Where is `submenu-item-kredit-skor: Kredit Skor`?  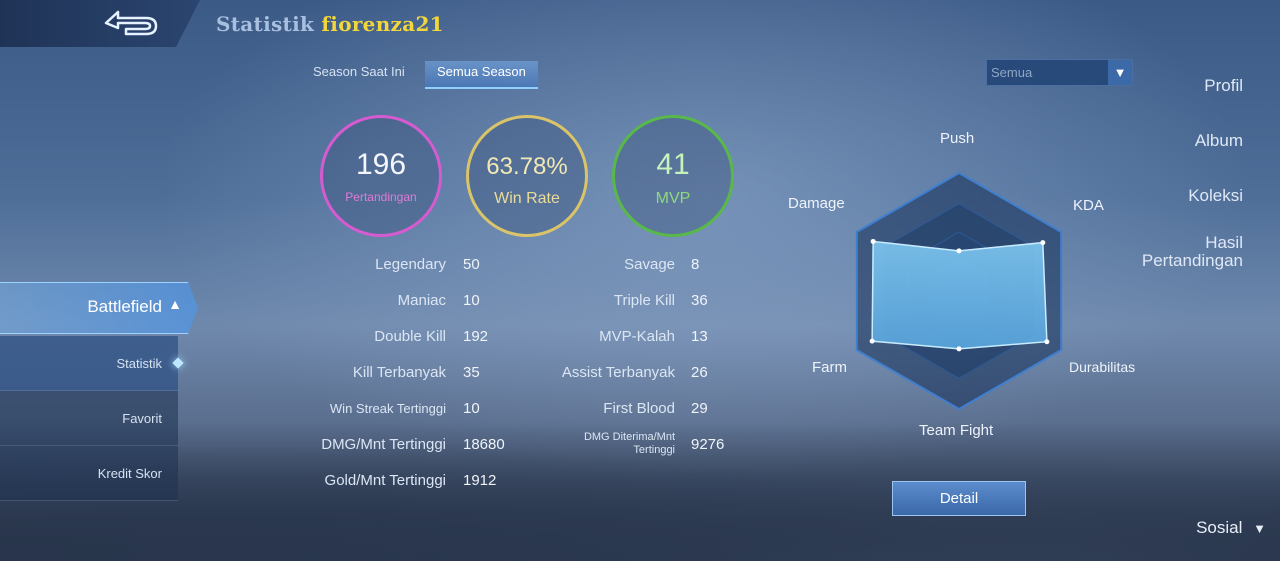 submenu-item-kredit-skor: Kredit Skor is located at coordinates (89, 473).